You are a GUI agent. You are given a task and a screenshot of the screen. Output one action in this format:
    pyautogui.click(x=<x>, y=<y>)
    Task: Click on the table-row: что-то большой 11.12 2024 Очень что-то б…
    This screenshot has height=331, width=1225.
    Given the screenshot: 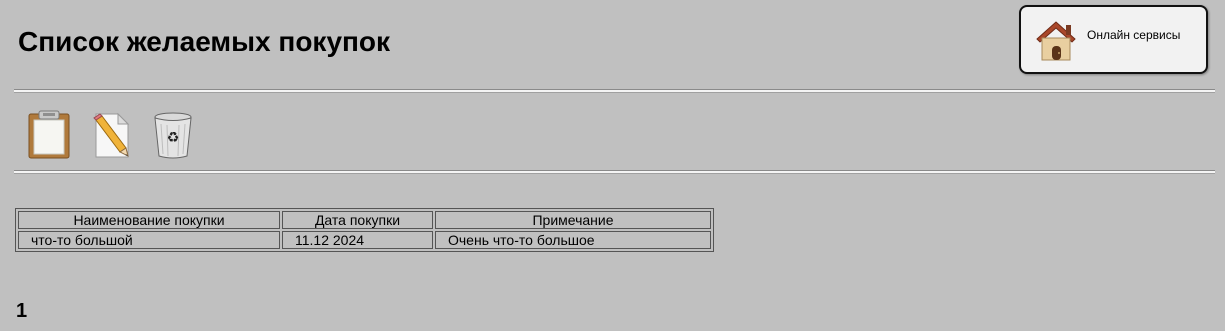 What is the action you would take?
    pyautogui.click(x=364, y=240)
    